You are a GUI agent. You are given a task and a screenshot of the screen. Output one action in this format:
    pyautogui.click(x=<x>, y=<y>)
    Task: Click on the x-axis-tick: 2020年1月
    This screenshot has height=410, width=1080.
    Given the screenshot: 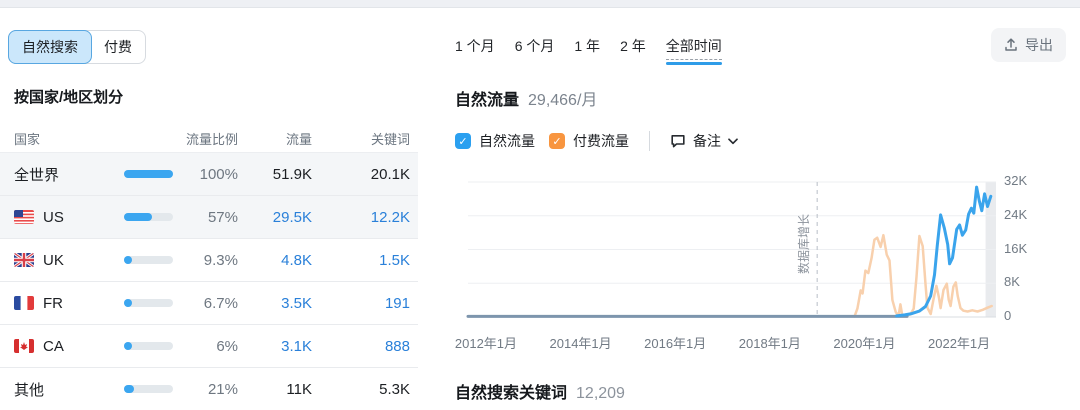 What is the action you would take?
    pyautogui.click(x=864, y=343)
    